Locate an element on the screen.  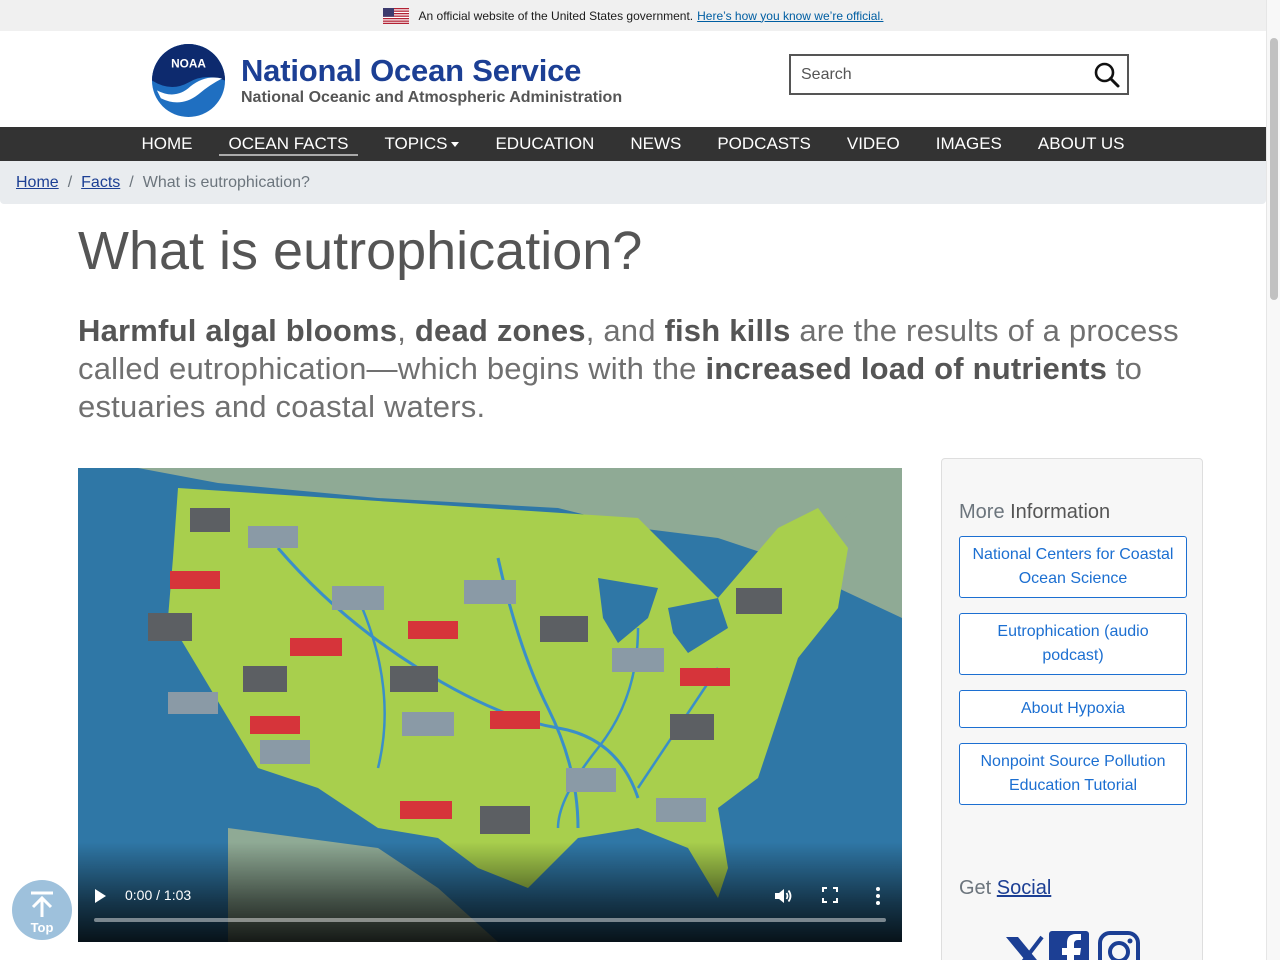
nav-item-images: IMAGES is located at coordinates (969, 144).